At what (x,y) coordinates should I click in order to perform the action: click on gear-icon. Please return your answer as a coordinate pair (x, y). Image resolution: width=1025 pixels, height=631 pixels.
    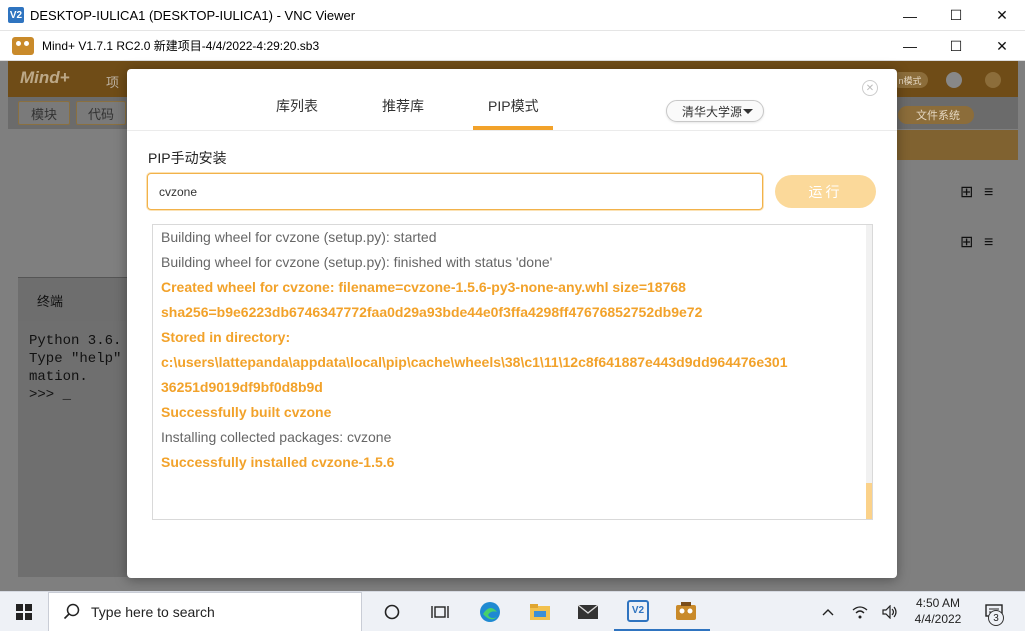
    Looking at the image, I should click on (993, 80).